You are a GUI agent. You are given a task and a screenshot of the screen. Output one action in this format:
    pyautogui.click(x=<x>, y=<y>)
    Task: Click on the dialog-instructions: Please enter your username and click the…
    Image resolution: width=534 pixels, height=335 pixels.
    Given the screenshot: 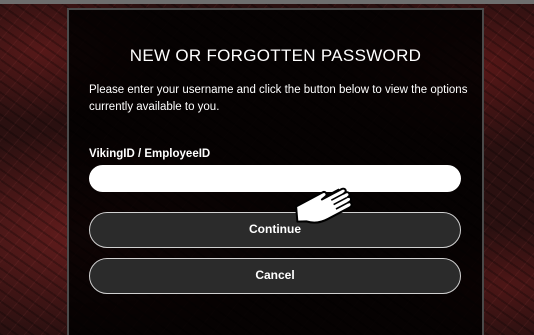 What is the action you would take?
    pyautogui.click(x=278, y=98)
    